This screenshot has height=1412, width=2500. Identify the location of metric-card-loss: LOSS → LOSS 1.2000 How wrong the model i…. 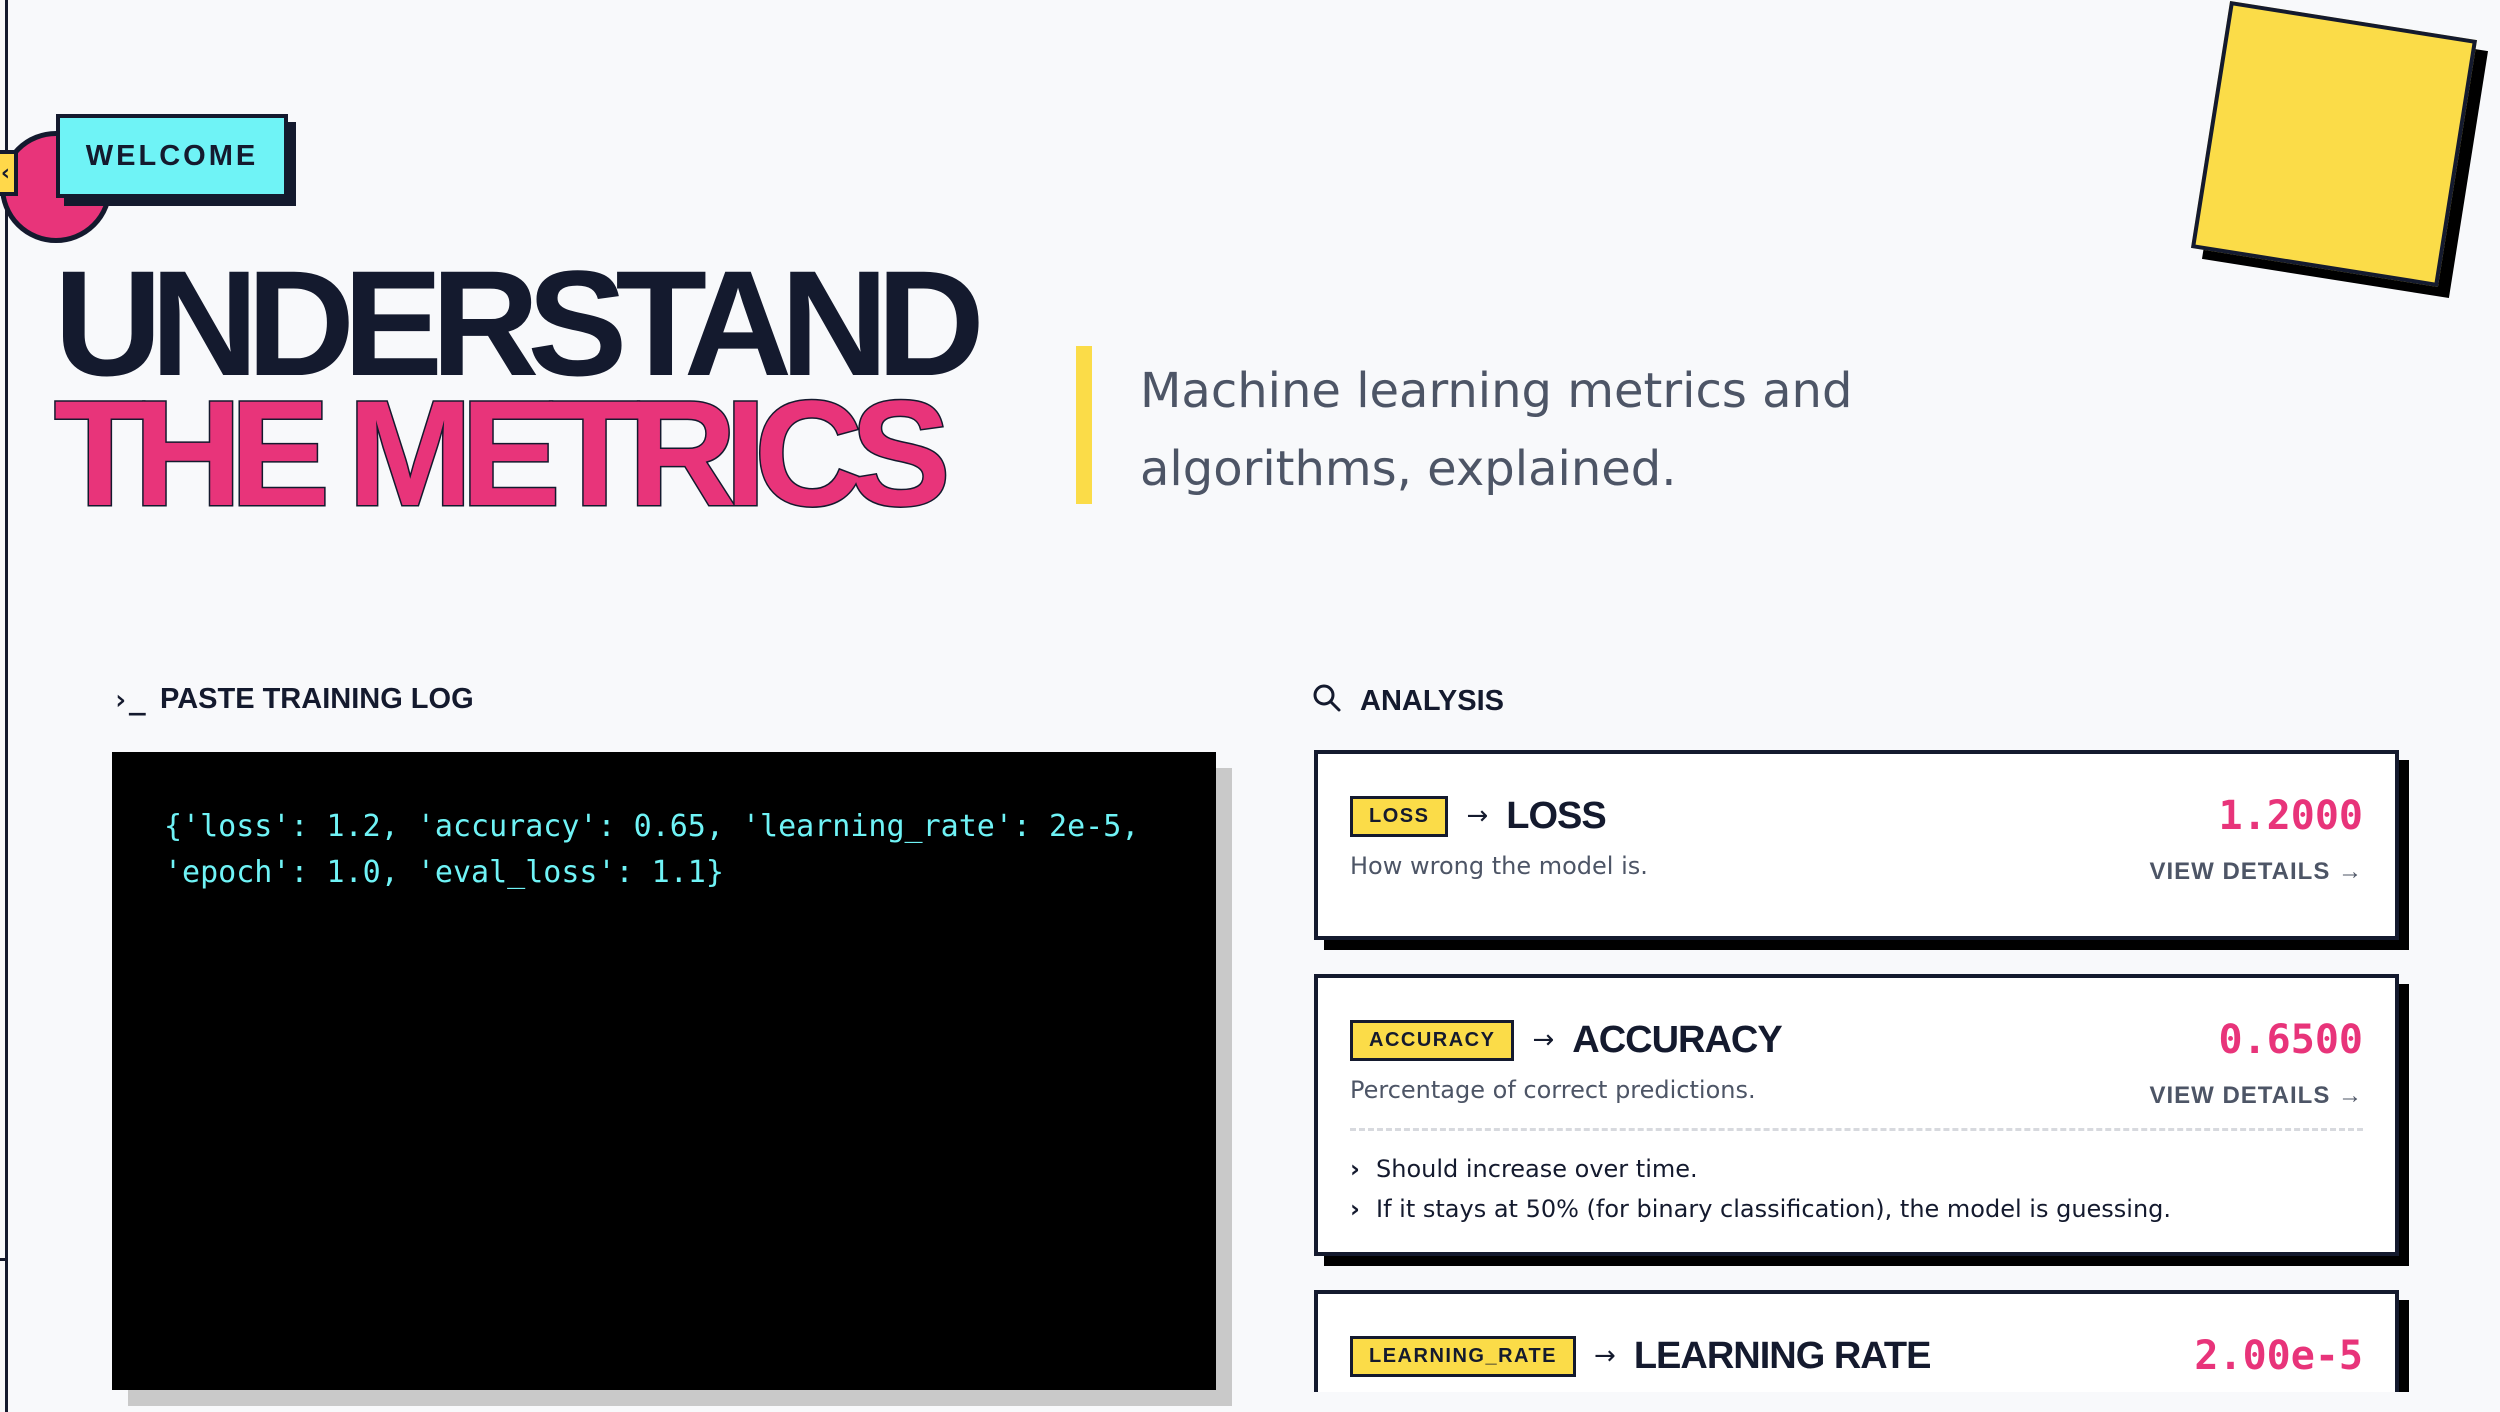
(1856, 845).